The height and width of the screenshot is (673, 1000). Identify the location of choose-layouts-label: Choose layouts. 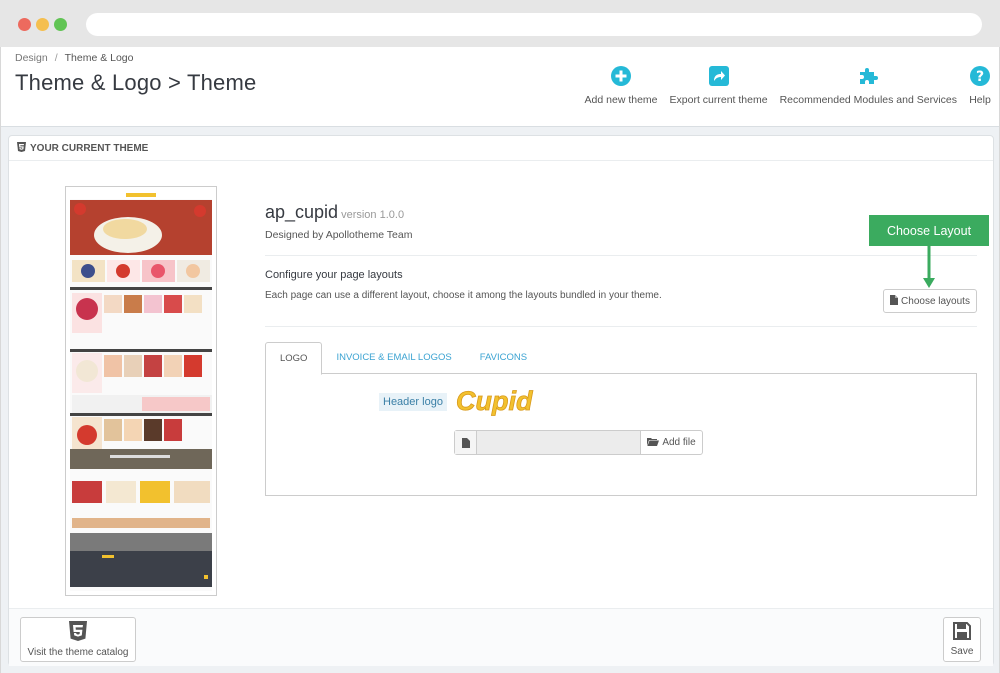
(935, 301).